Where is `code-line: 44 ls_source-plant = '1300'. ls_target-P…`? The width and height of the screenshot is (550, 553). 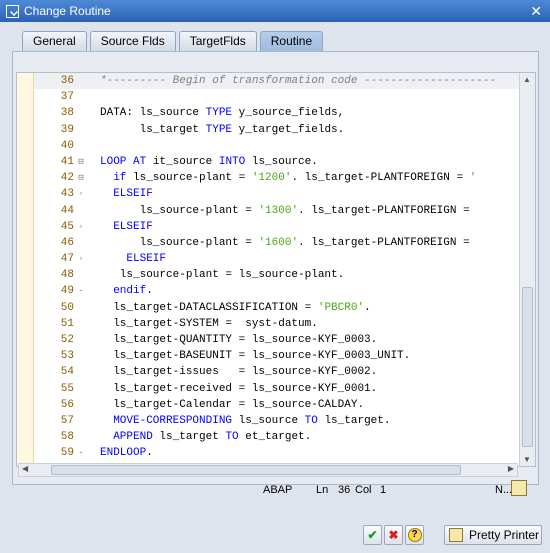 code-line: 44 ls_source-plant = '1300'. ls_target-P… is located at coordinates (277, 211).